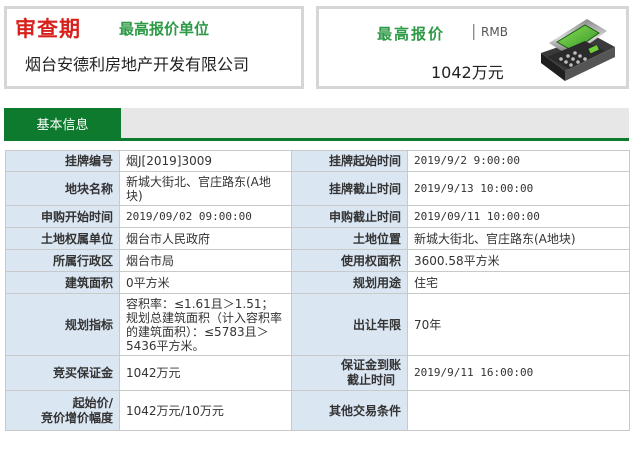 This screenshot has height=452, width=635. Describe the element at coordinates (62, 161) in the screenshot. I see `listing-number-label: 挂牌编号` at that location.